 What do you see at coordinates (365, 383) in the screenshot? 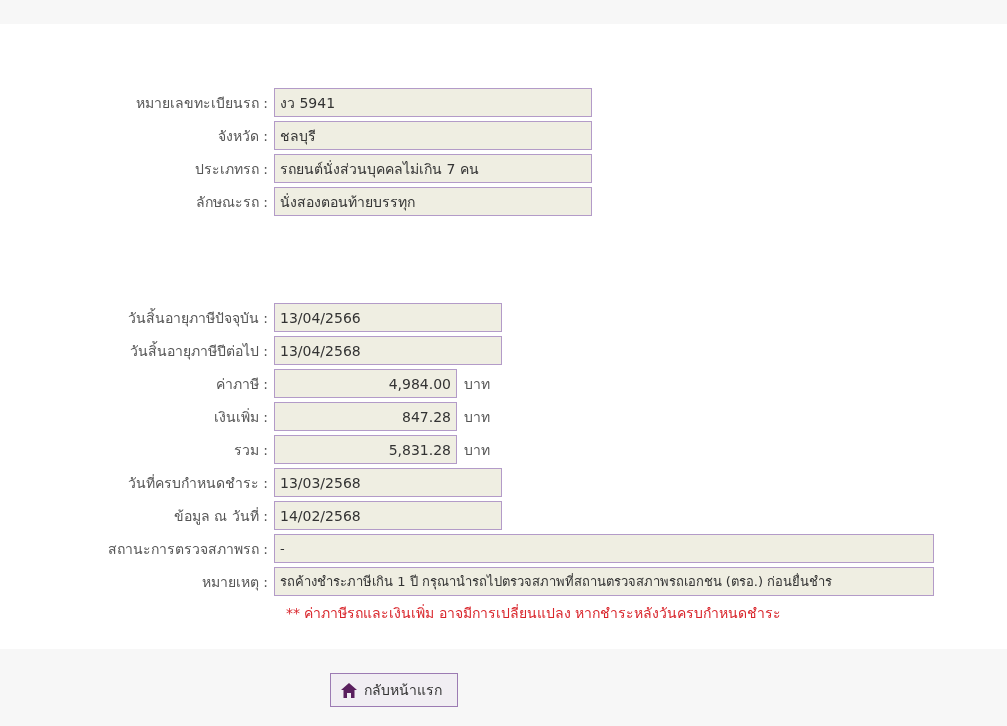
I see `input-field: 4,984.00` at bounding box center [365, 383].